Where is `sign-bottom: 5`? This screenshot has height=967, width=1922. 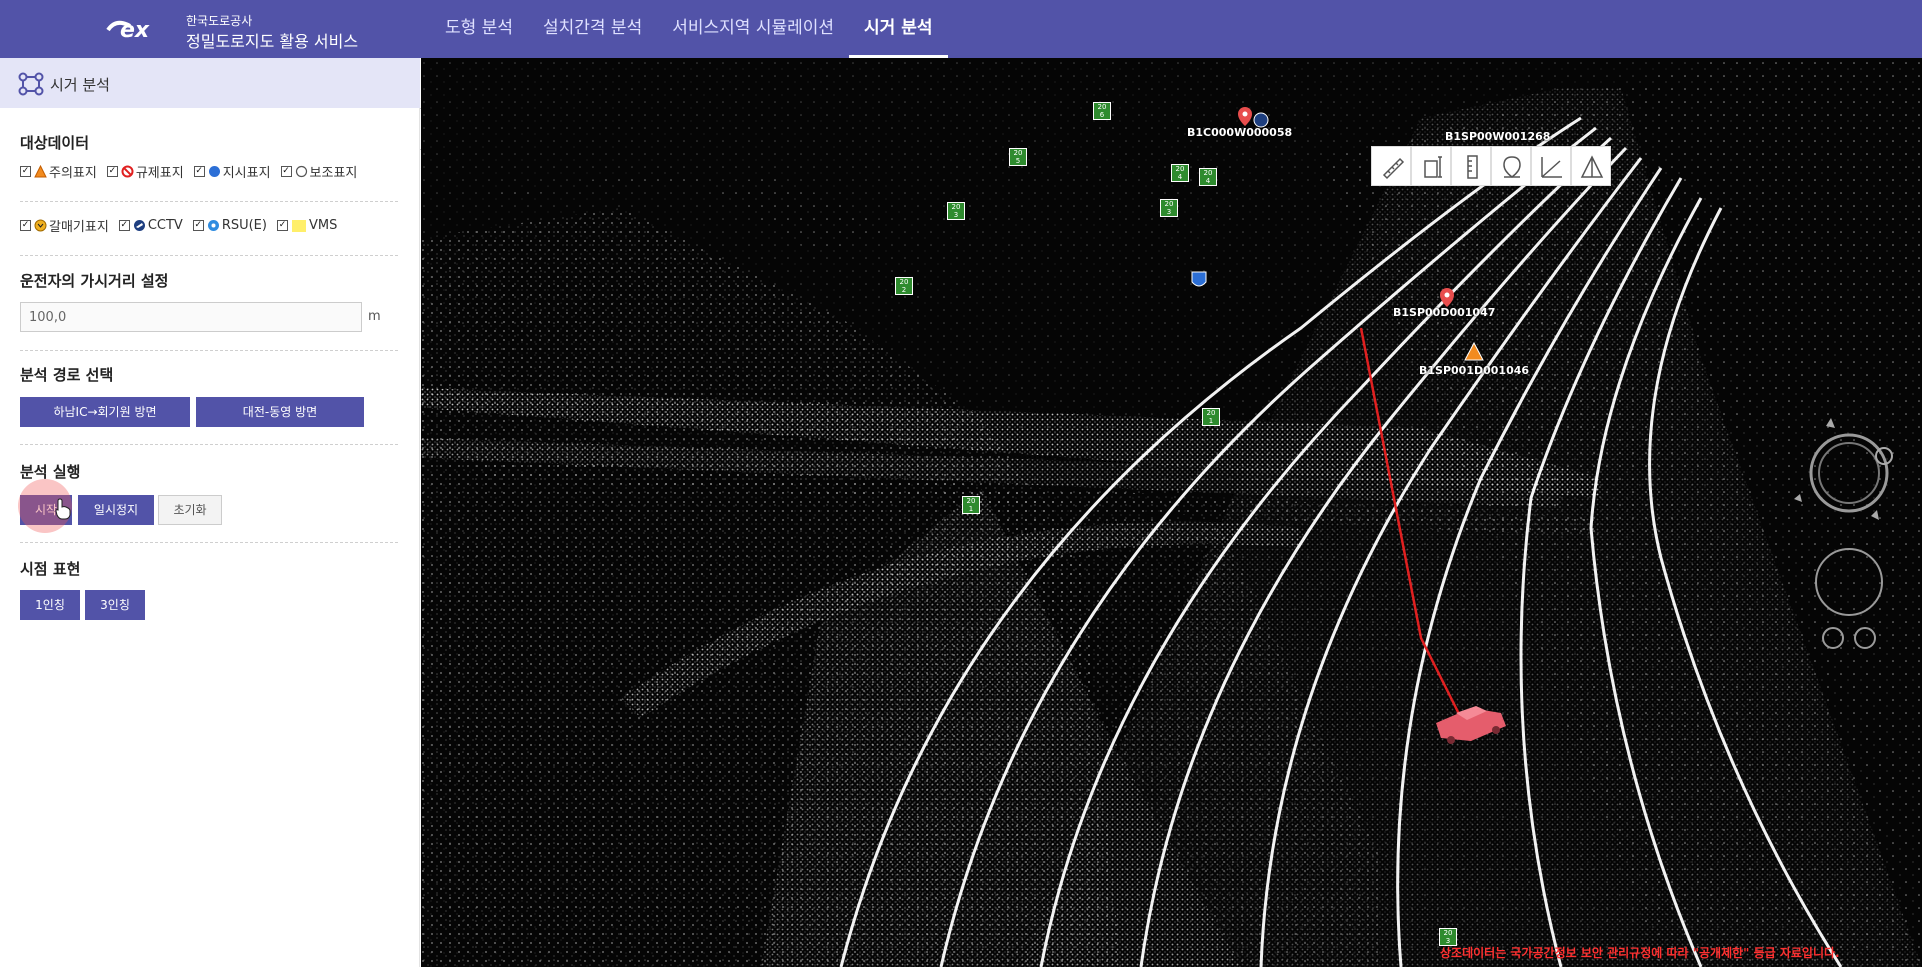
sign-bottom: 5 is located at coordinates (1018, 161).